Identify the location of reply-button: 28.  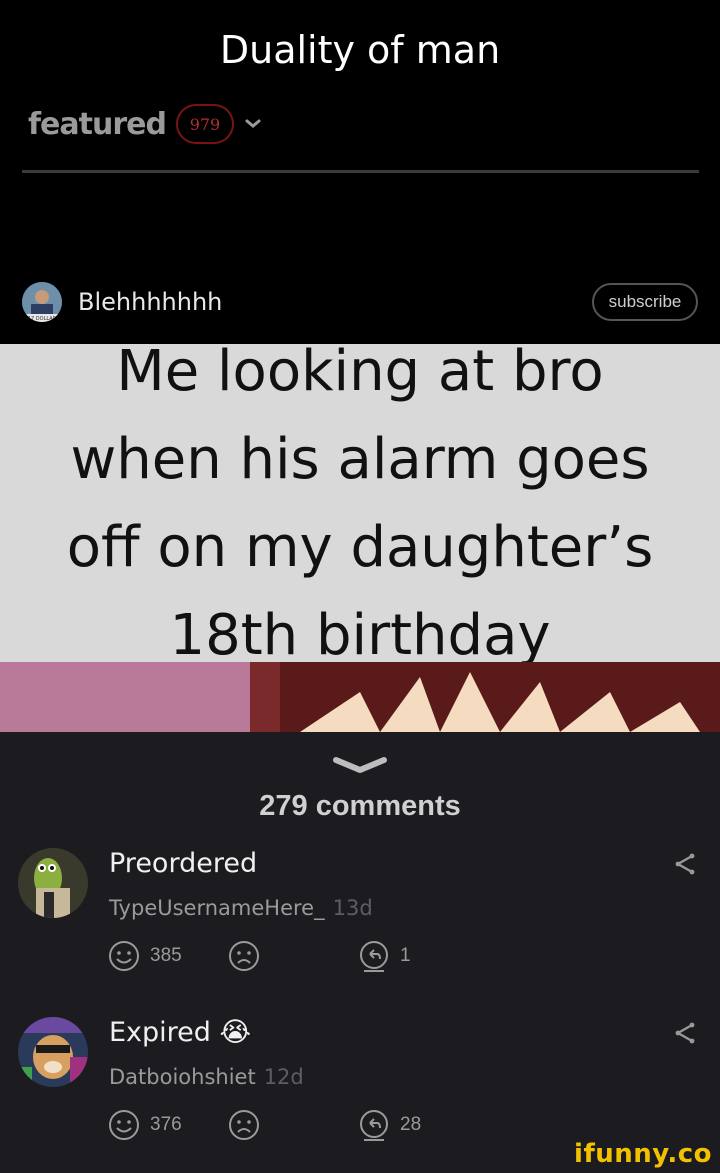
(389, 1125).